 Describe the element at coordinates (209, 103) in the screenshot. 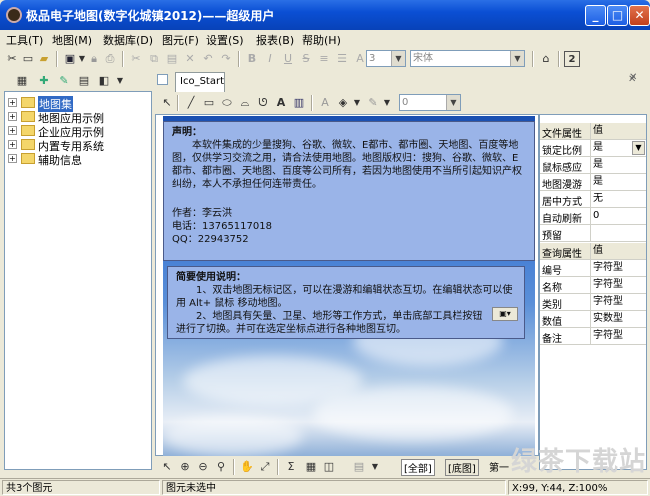

I see `rectangle-icon: ▭` at that location.